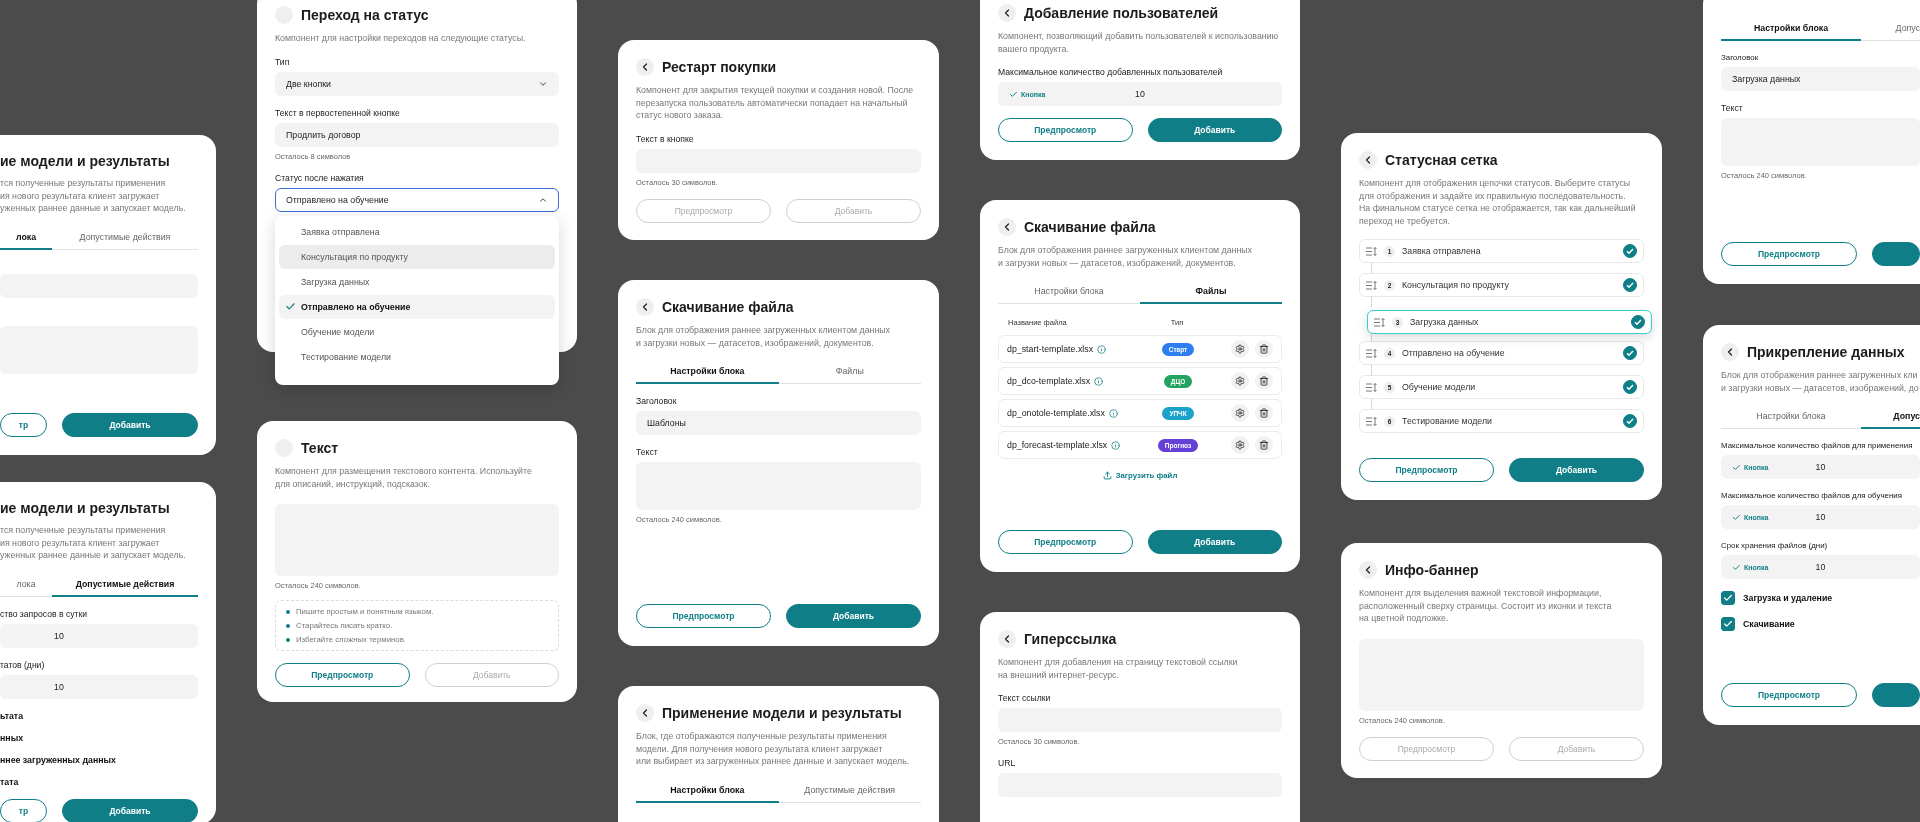 The width and height of the screenshot is (1920, 822). I want to click on card-title: Добавление пользователей, so click(1121, 13).